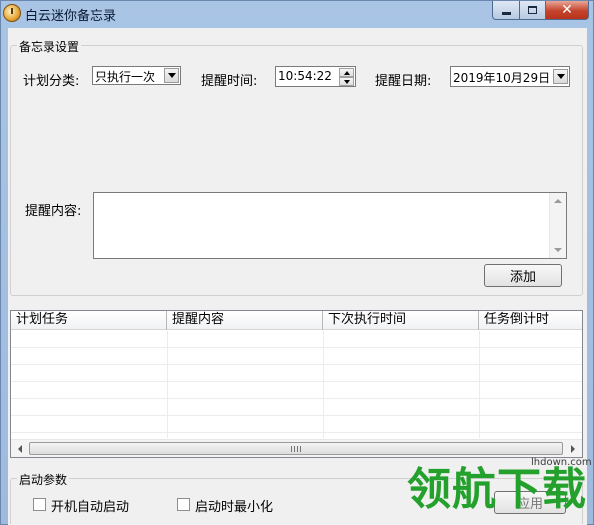  What do you see at coordinates (245, 320) in the screenshot?
I see `column-header-content: 提醒内容` at bounding box center [245, 320].